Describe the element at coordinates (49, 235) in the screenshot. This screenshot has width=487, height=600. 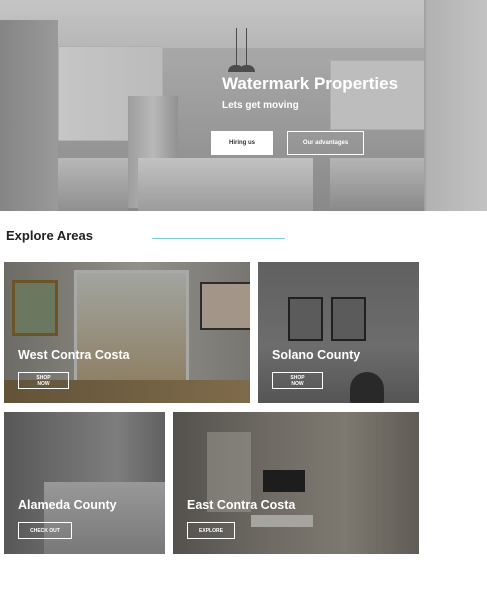
I see `explore-areas-title: Explore Areas` at that location.